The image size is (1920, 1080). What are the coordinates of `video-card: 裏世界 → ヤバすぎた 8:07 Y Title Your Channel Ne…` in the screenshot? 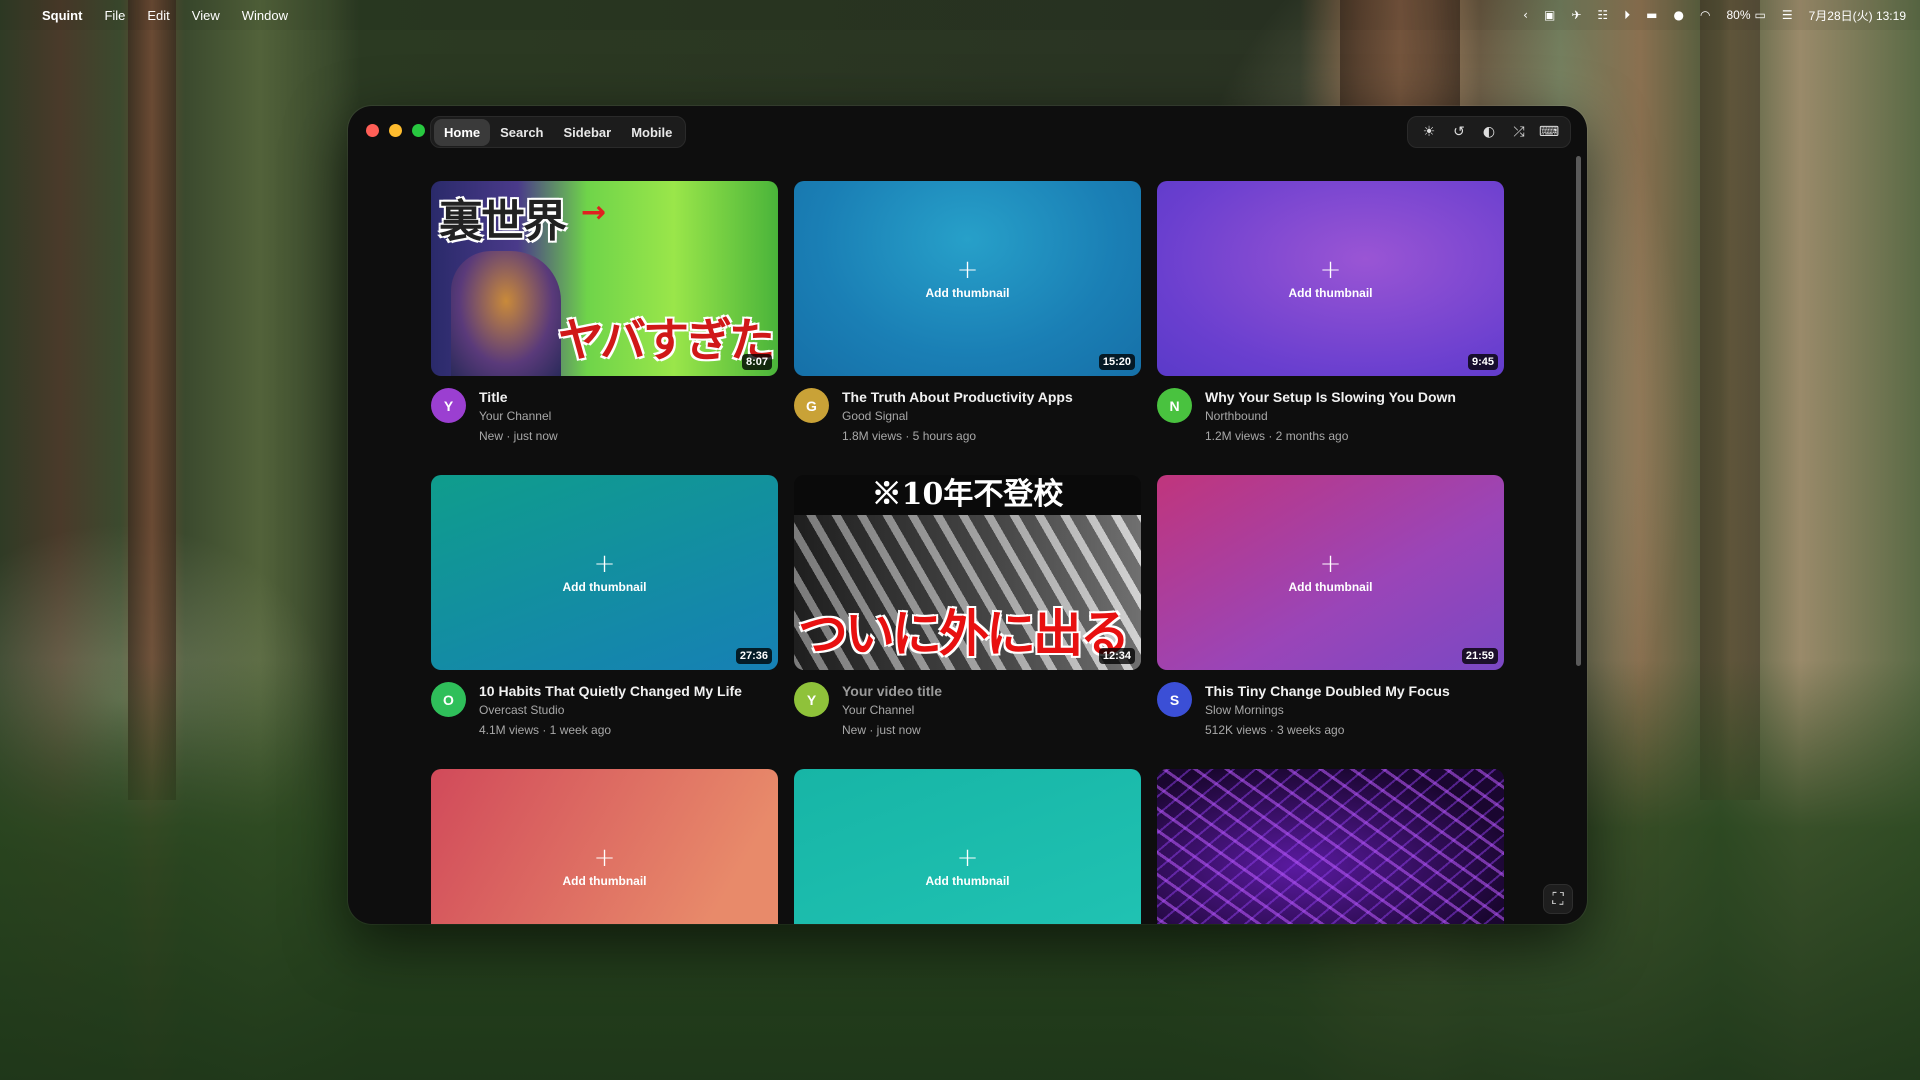 It's located at (604, 328).